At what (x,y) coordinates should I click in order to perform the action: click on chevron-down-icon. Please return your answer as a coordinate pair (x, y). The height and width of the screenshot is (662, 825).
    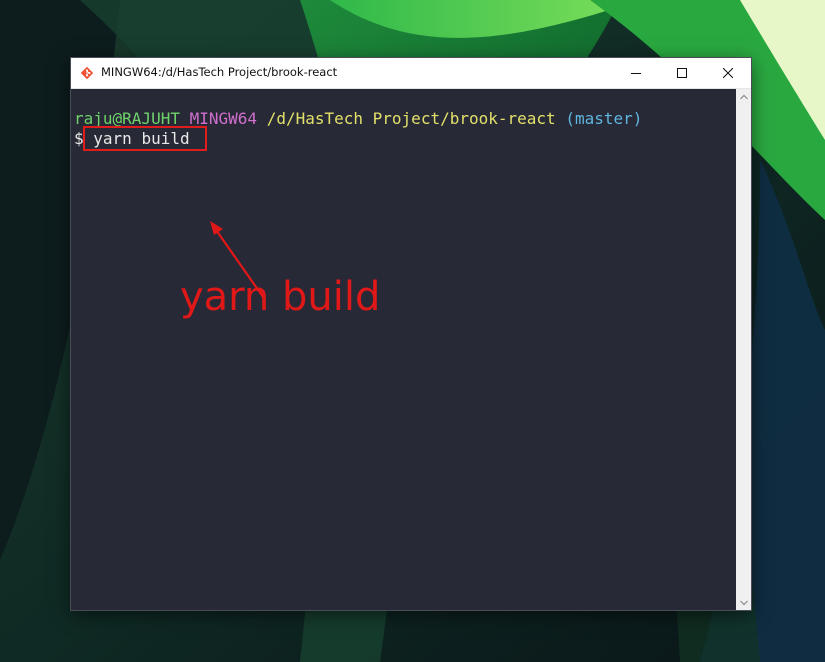
    Looking at the image, I should click on (743, 602).